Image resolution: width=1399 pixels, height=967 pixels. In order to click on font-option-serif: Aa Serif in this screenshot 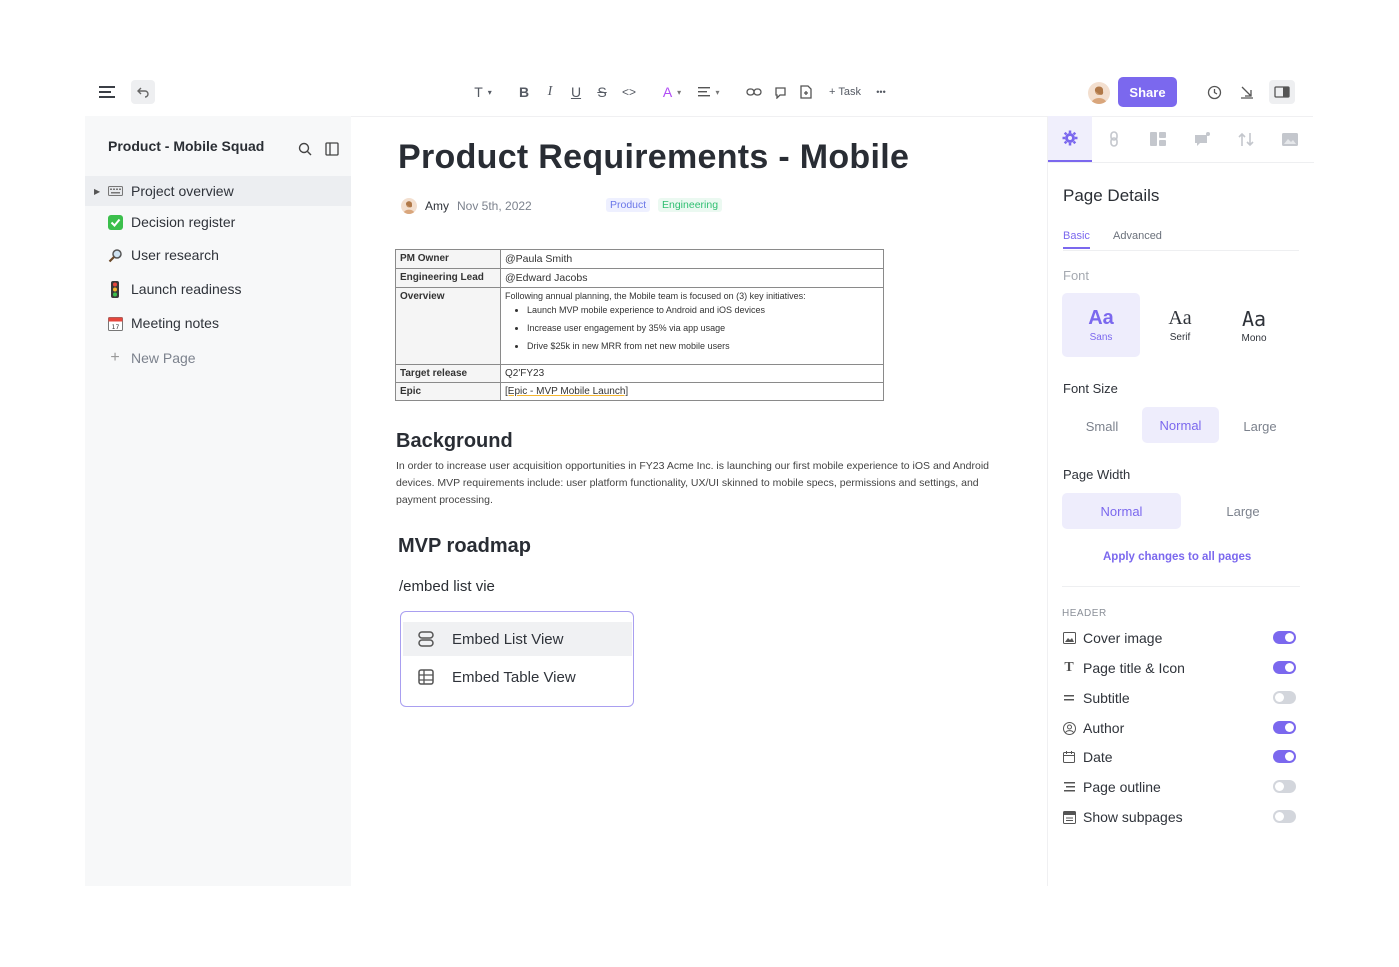, I will do `click(1180, 325)`.